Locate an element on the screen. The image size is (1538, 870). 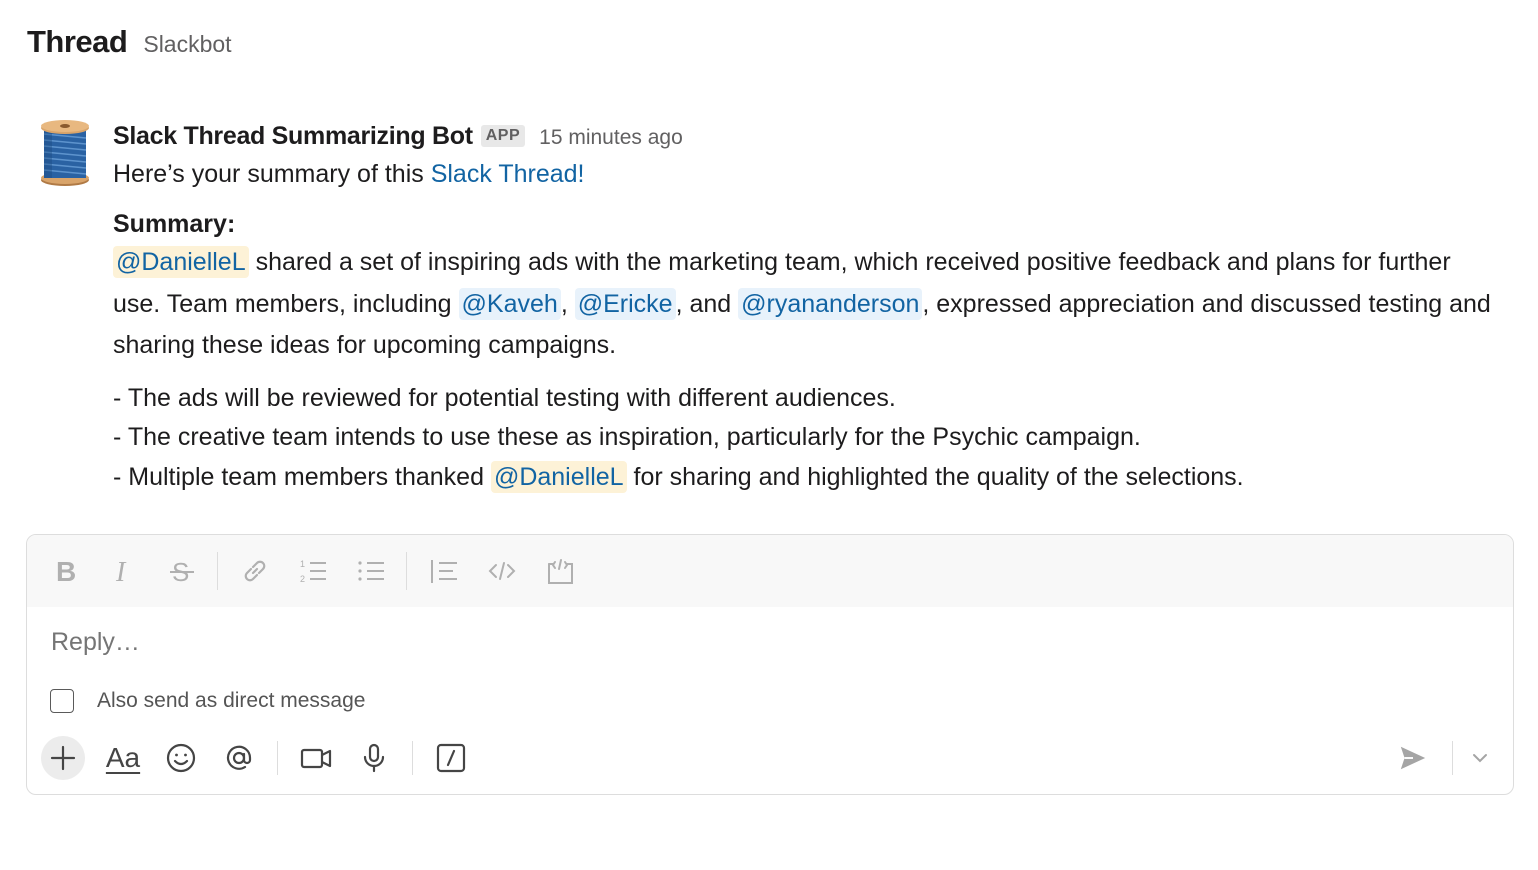
svg-text: B is located at coordinates (66, 571).